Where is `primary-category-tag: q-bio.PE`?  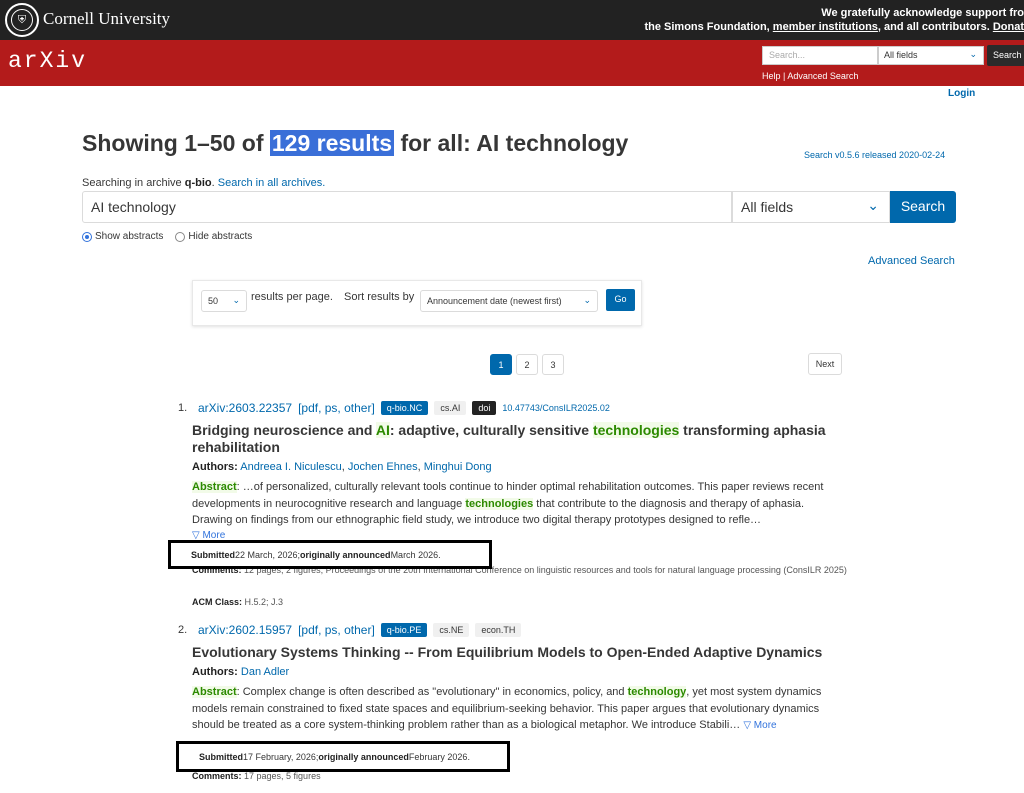 primary-category-tag: q-bio.PE is located at coordinates (404, 630).